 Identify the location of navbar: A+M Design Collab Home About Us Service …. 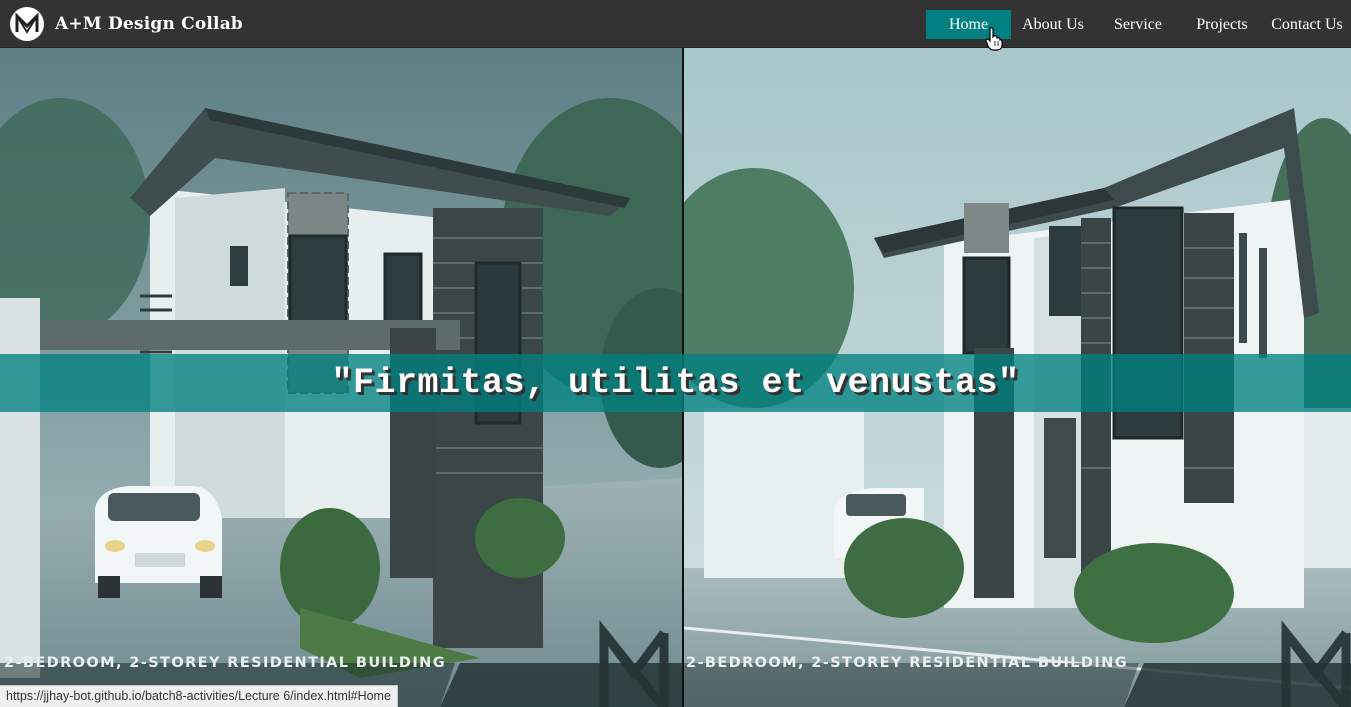
(675, 24).